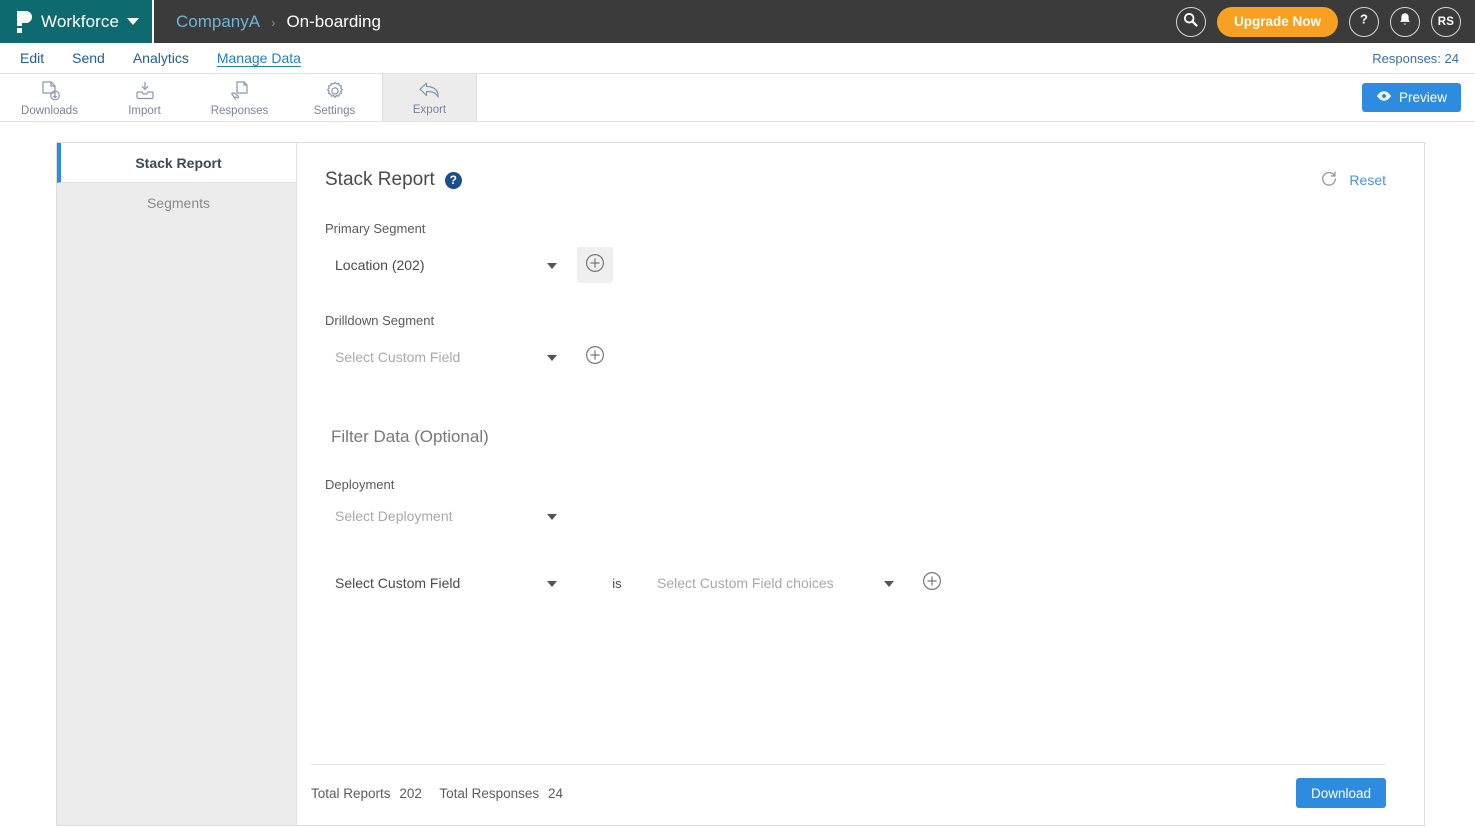 The width and height of the screenshot is (1475, 827). I want to click on primary-segment-value: Location (202), so click(380, 265).